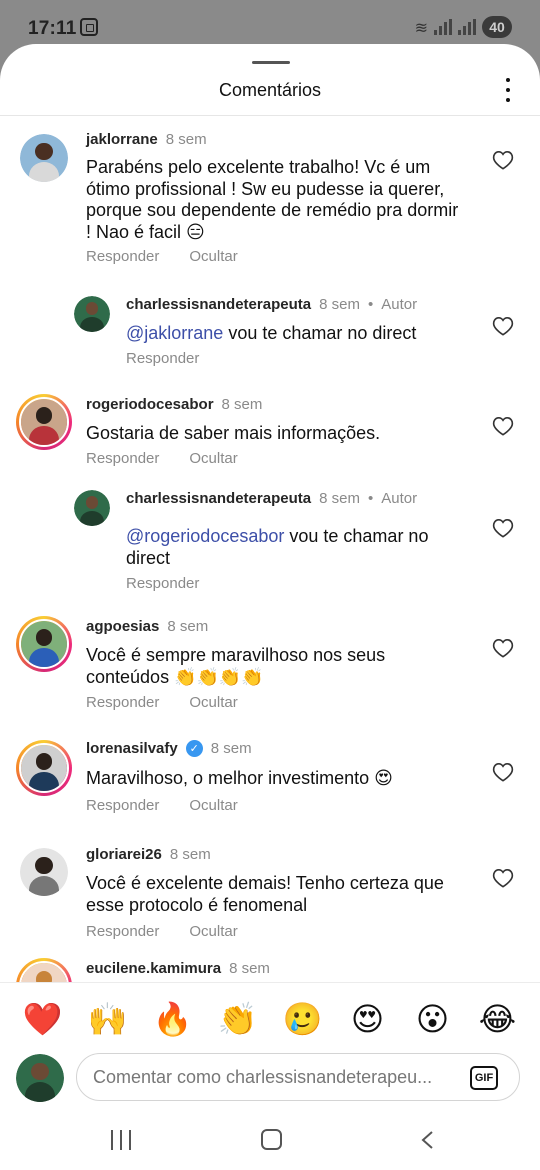 This screenshot has height=1170, width=540. Describe the element at coordinates (122, 626) in the screenshot. I see `comment-username: agpoesias` at that location.